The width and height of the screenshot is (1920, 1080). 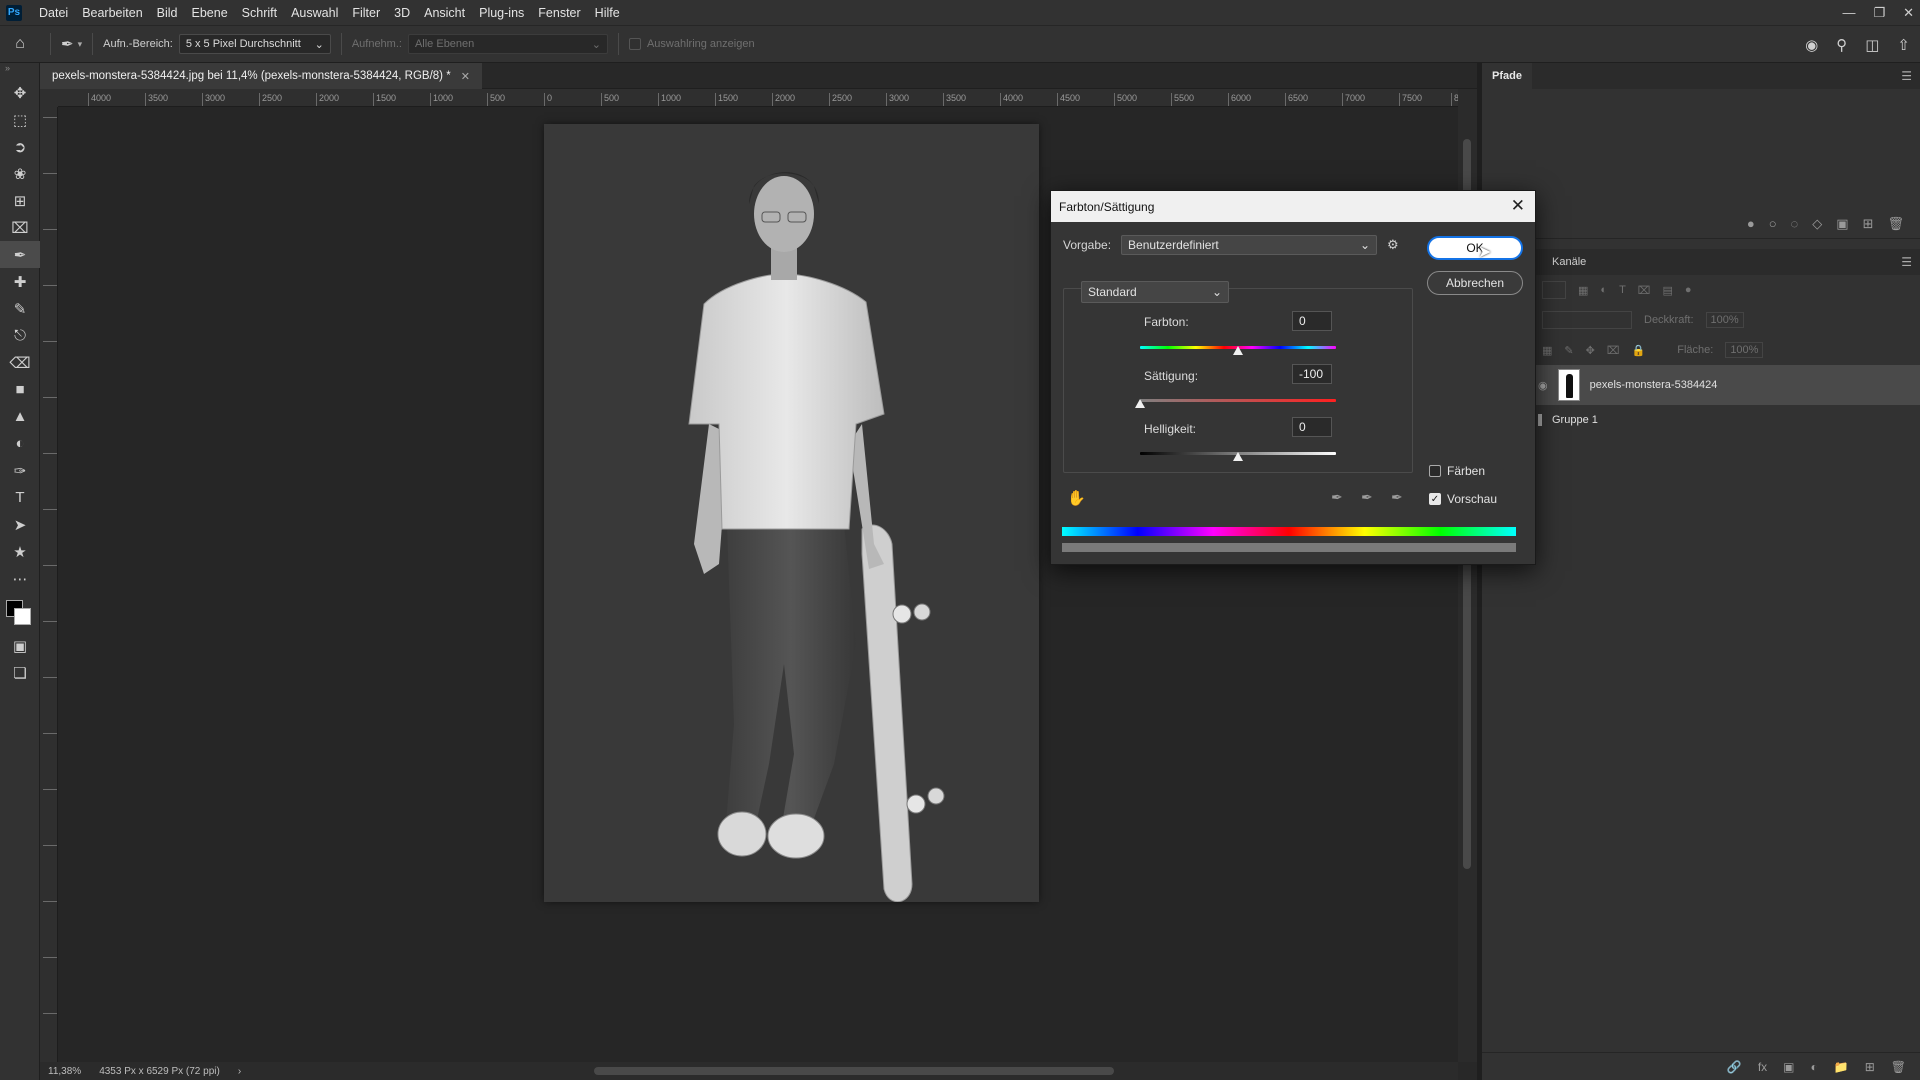 I want to click on screen-mode-icon: ❏, so click(x=20, y=672).